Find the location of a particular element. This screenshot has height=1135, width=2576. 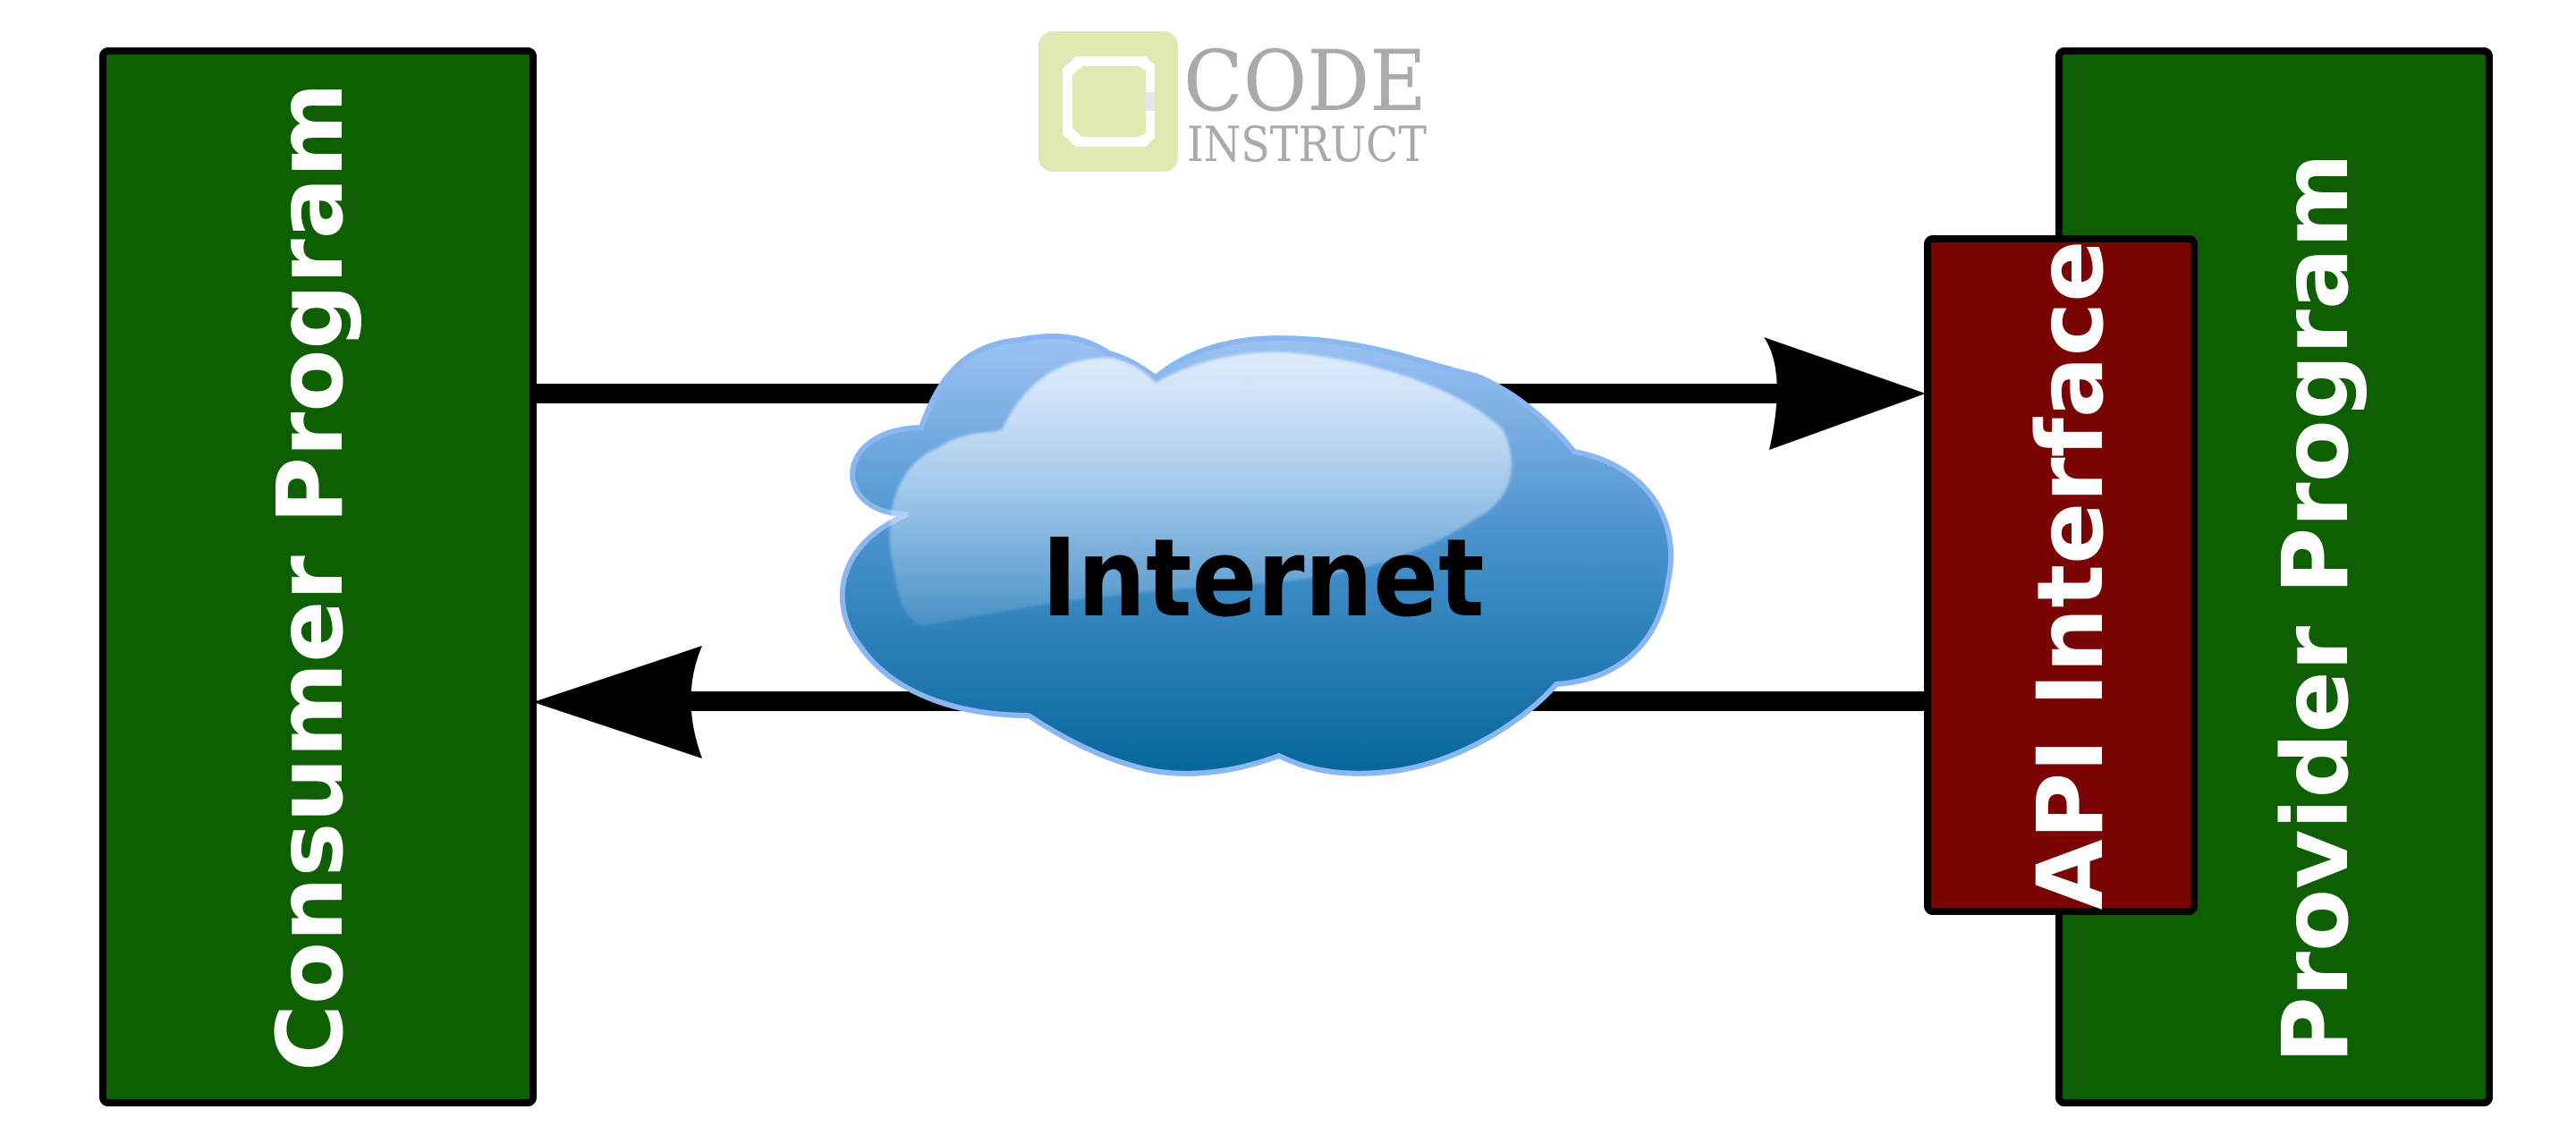

code-institute-logo-icon is located at coordinates (1108, 101).